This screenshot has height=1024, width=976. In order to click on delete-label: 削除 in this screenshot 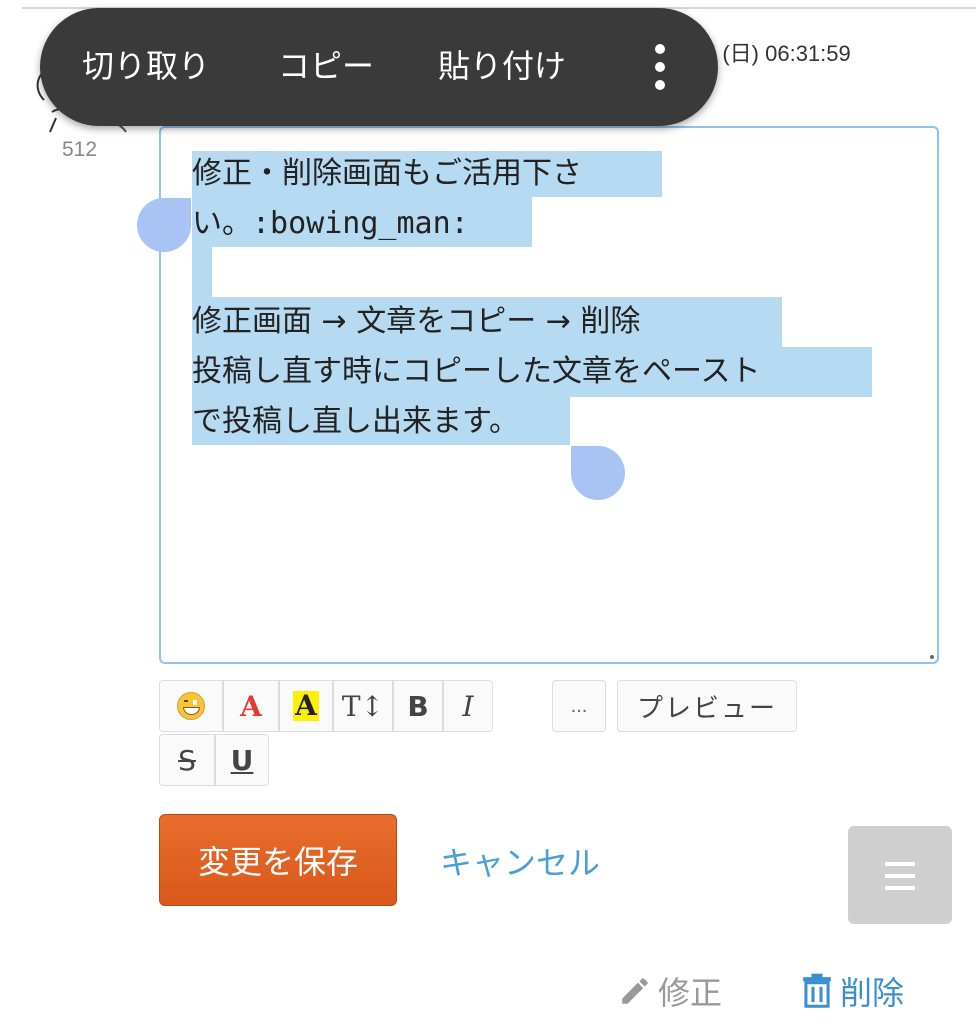, I will do `click(872, 993)`.